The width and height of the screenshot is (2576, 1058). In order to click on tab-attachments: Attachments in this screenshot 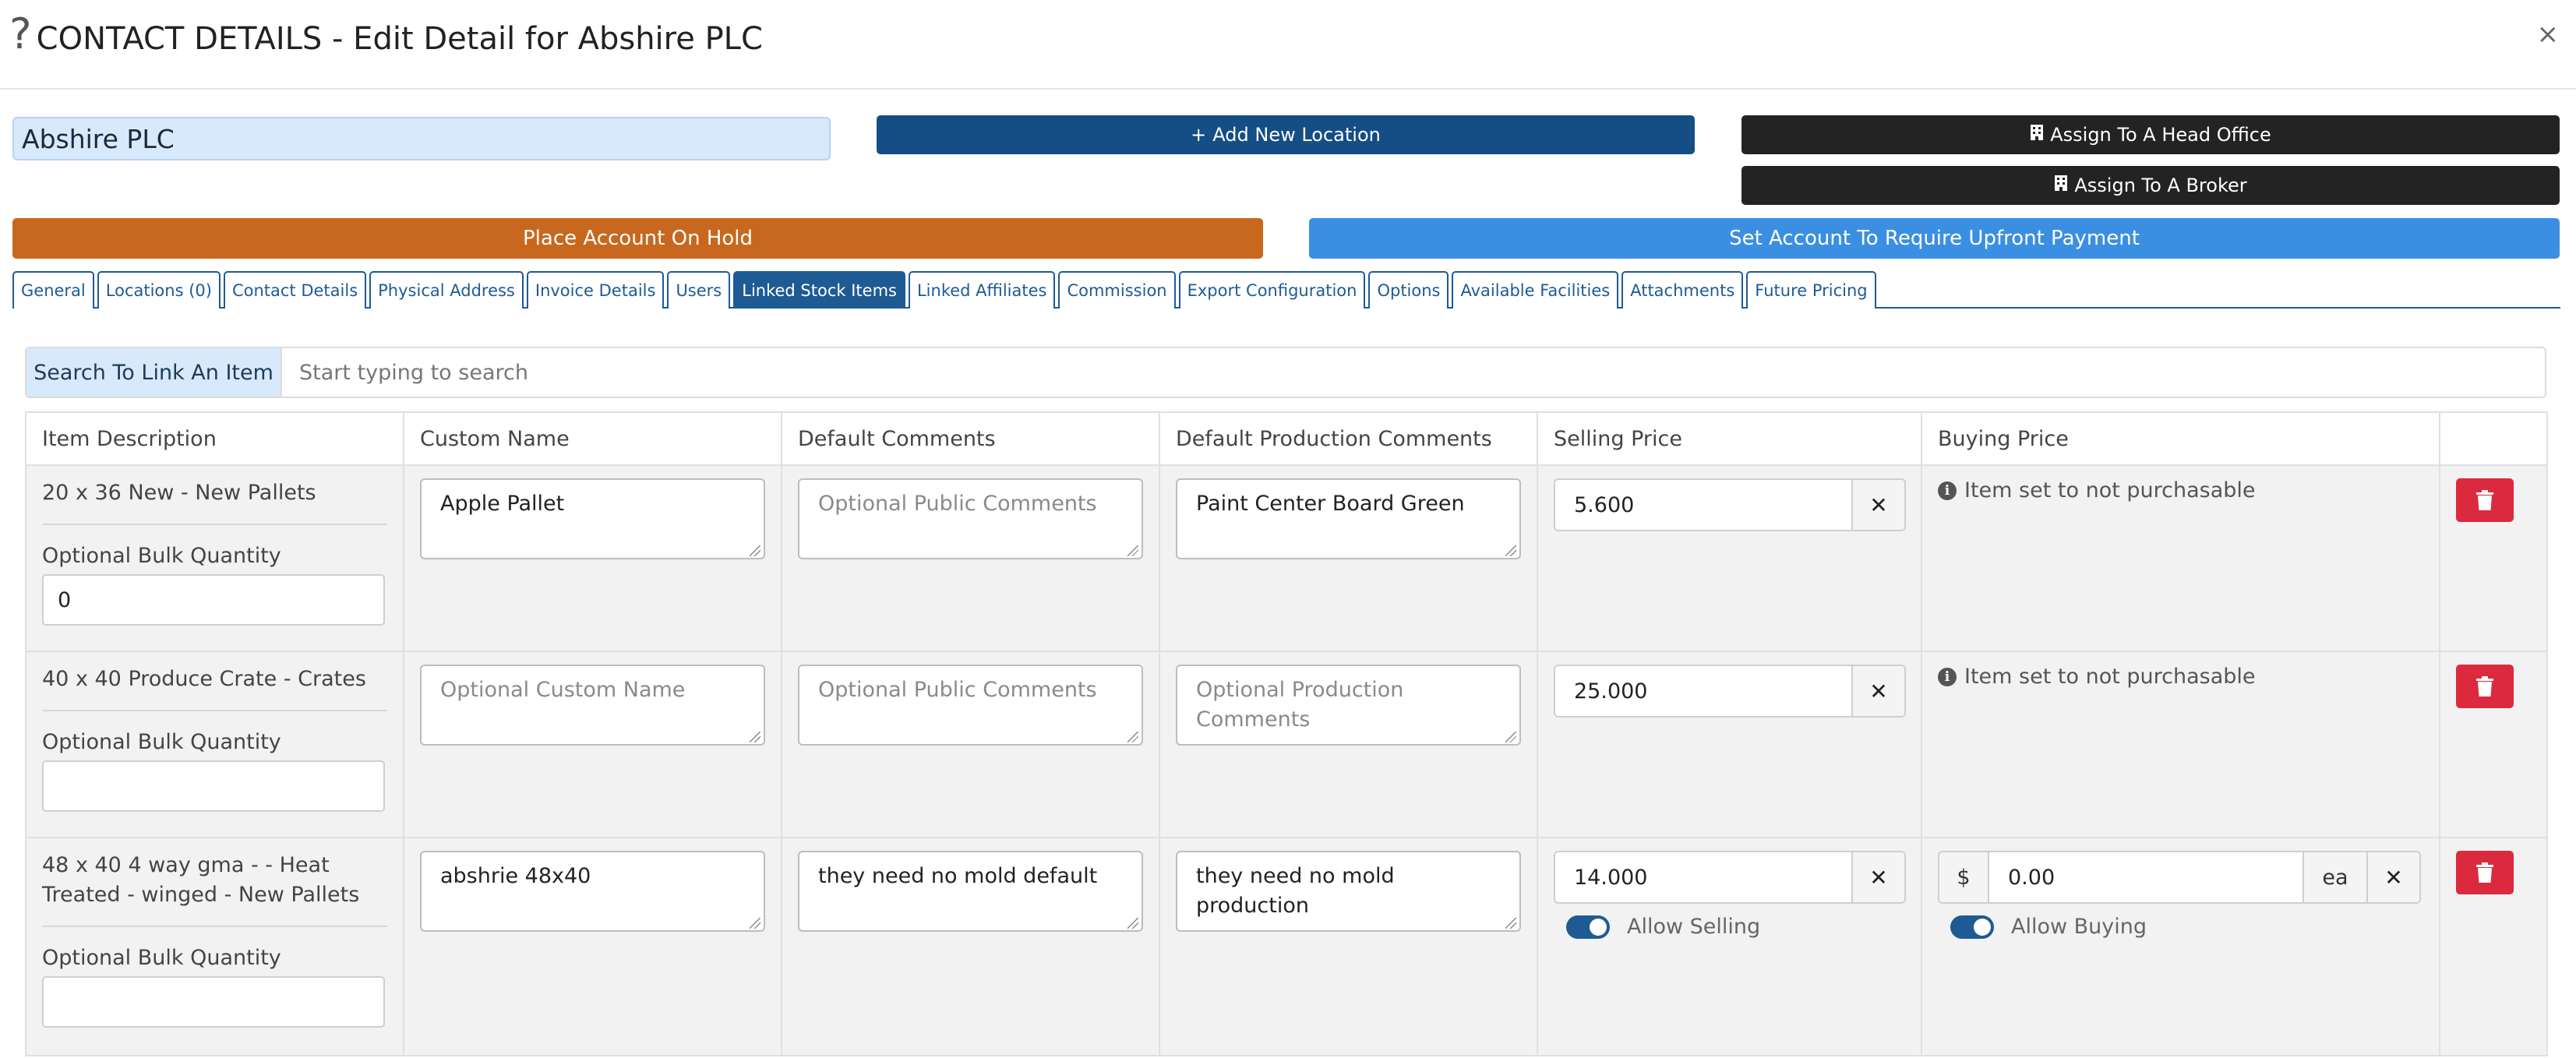, I will do `click(1682, 290)`.